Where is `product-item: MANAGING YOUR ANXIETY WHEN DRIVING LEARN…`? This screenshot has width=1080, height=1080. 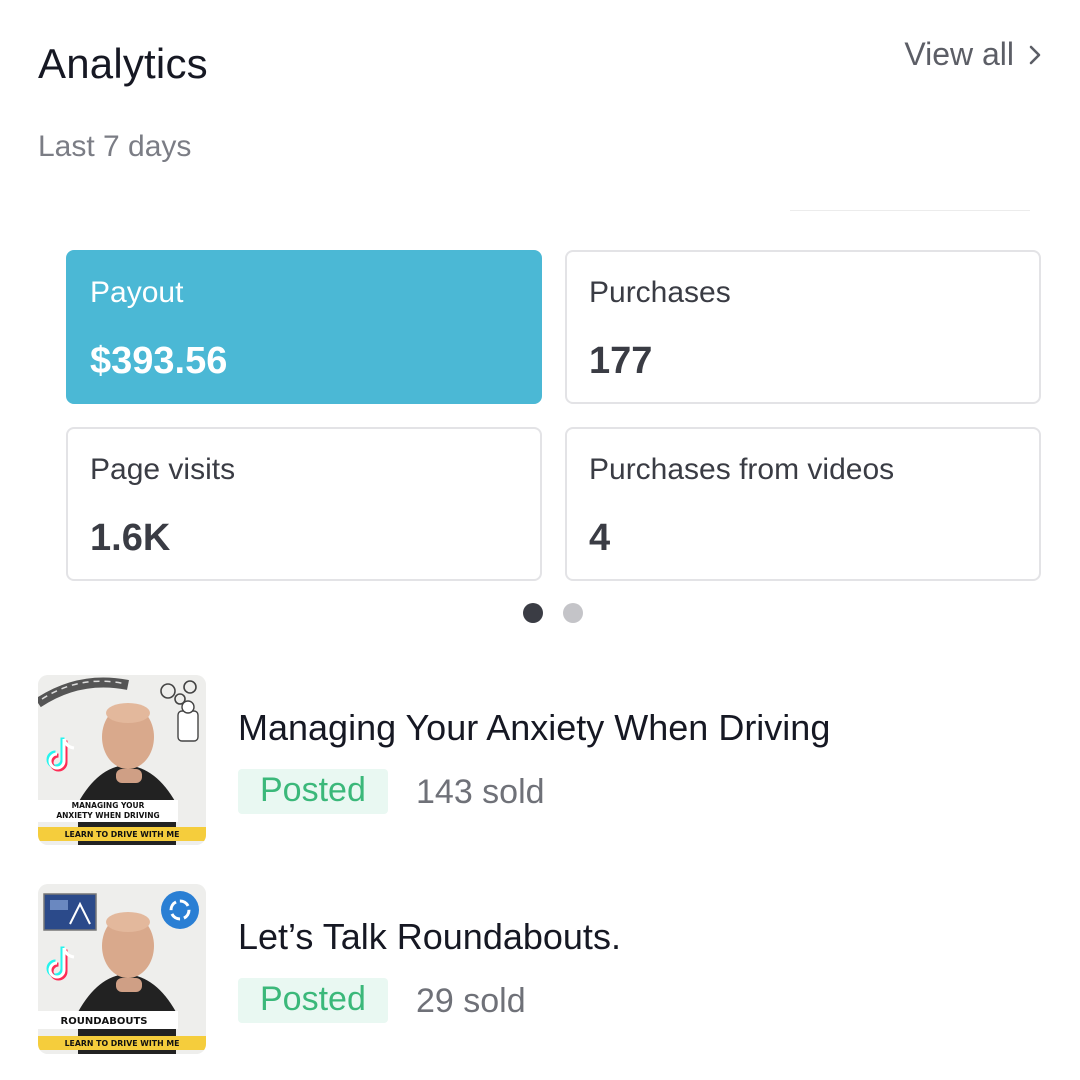
product-item: MANAGING YOUR ANXIETY WHEN DRIVING LEARN… is located at coordinates (543, 760).